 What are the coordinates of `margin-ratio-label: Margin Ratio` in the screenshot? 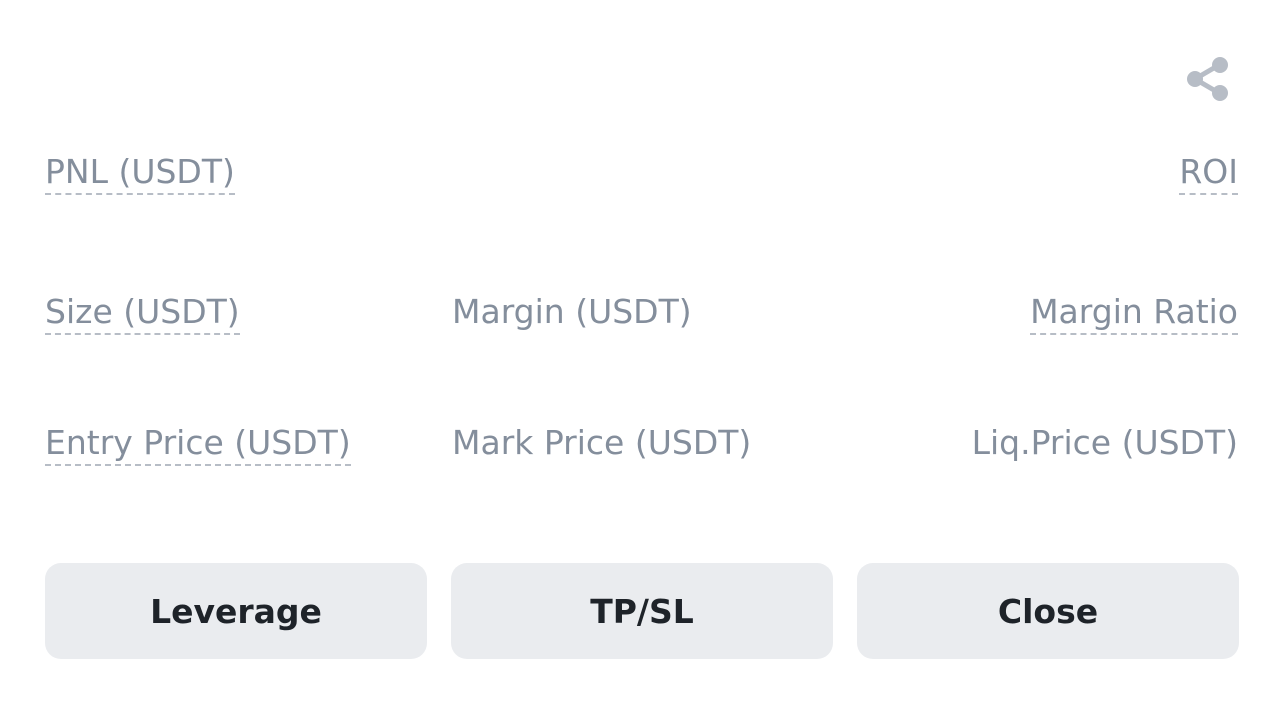 It's located at (1134, 313).